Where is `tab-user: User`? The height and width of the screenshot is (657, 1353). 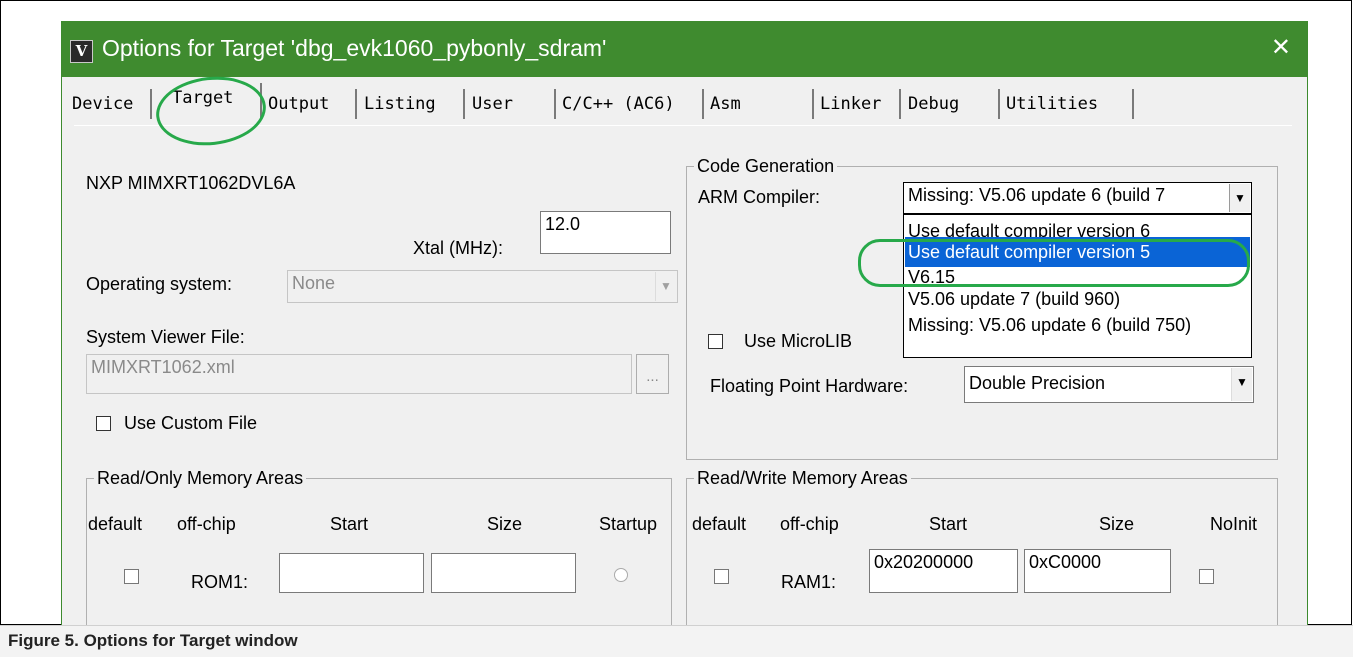
tab-user: User is located at coordinates (511, 104).